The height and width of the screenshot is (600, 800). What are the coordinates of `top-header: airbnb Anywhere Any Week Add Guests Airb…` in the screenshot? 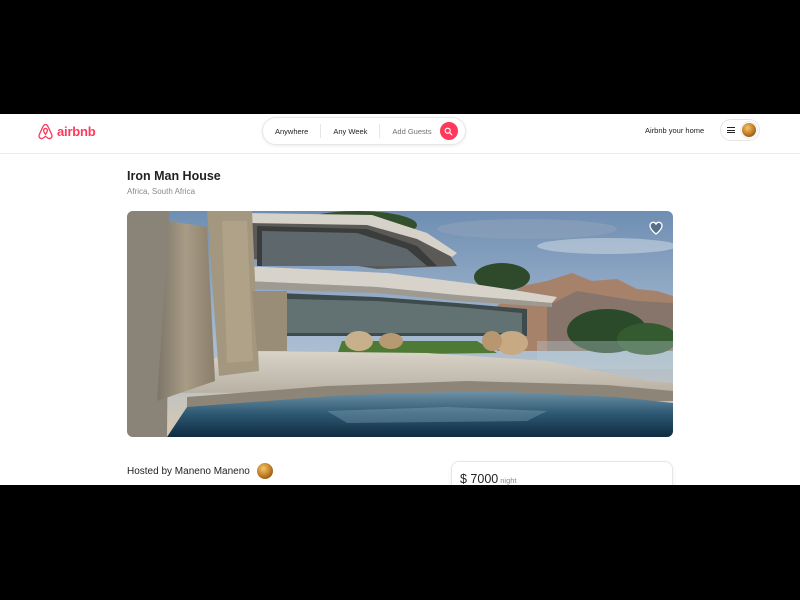 It's located at (400, 134).